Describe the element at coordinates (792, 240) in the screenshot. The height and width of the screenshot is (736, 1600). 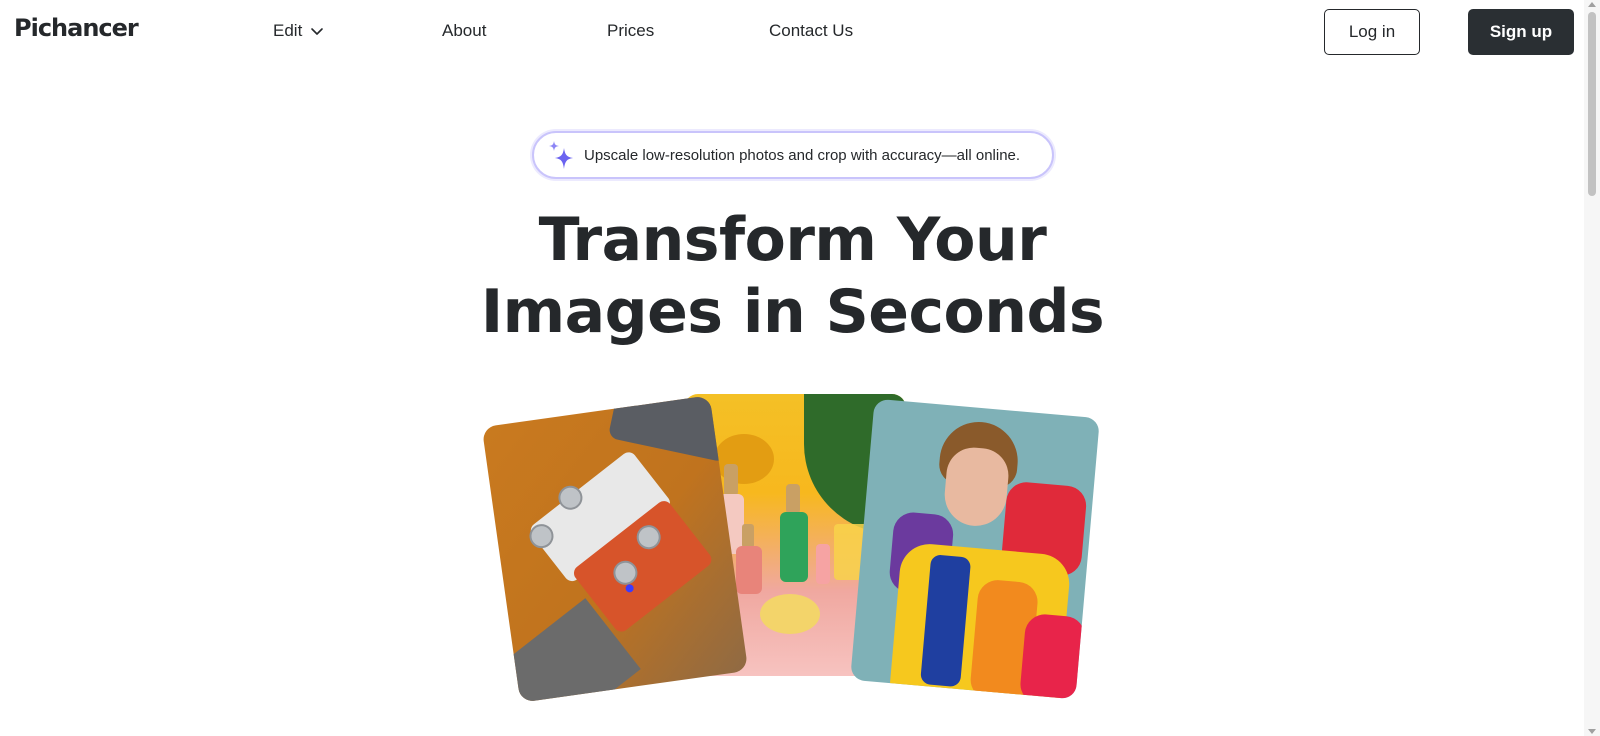
I see `headline-line-1: Transform Your` at that location.